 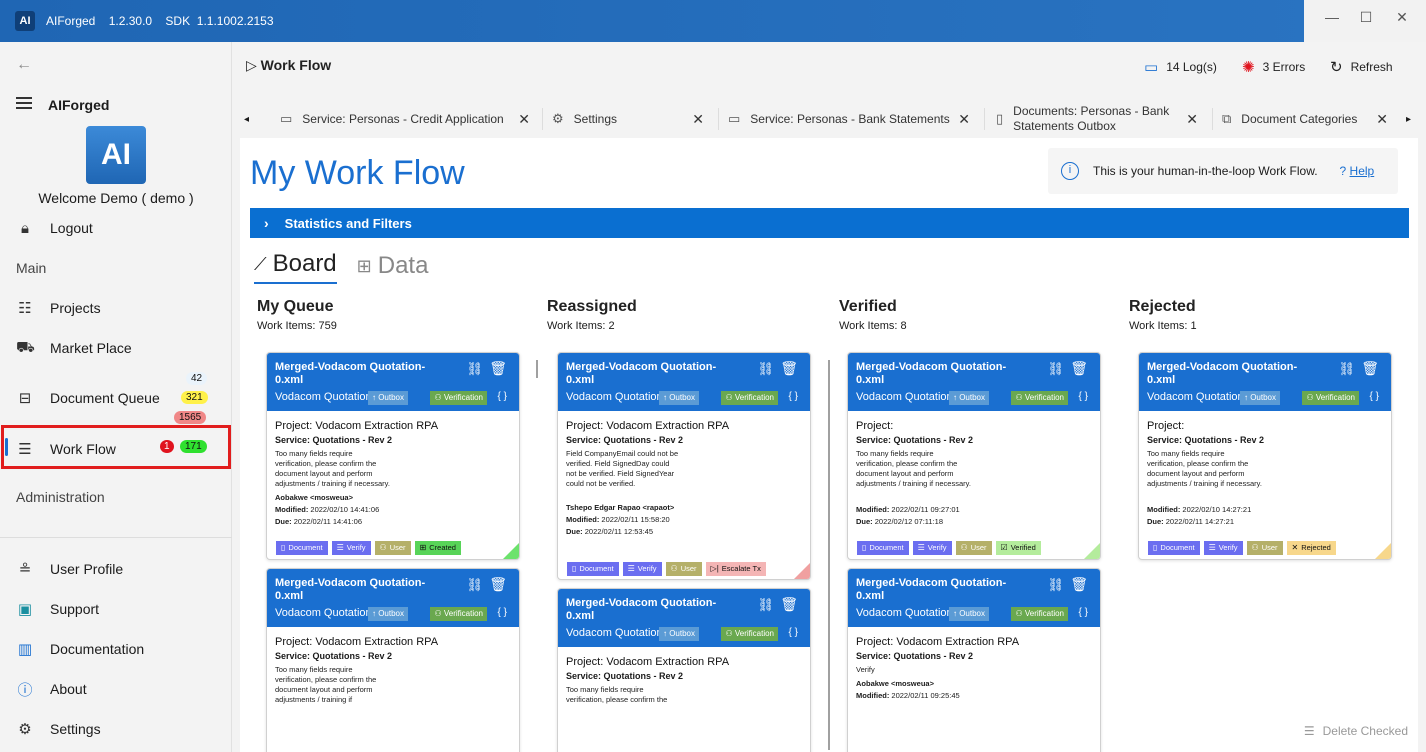 I want to click on tab-board: ⟋ Board, so click(x=295, y=266).